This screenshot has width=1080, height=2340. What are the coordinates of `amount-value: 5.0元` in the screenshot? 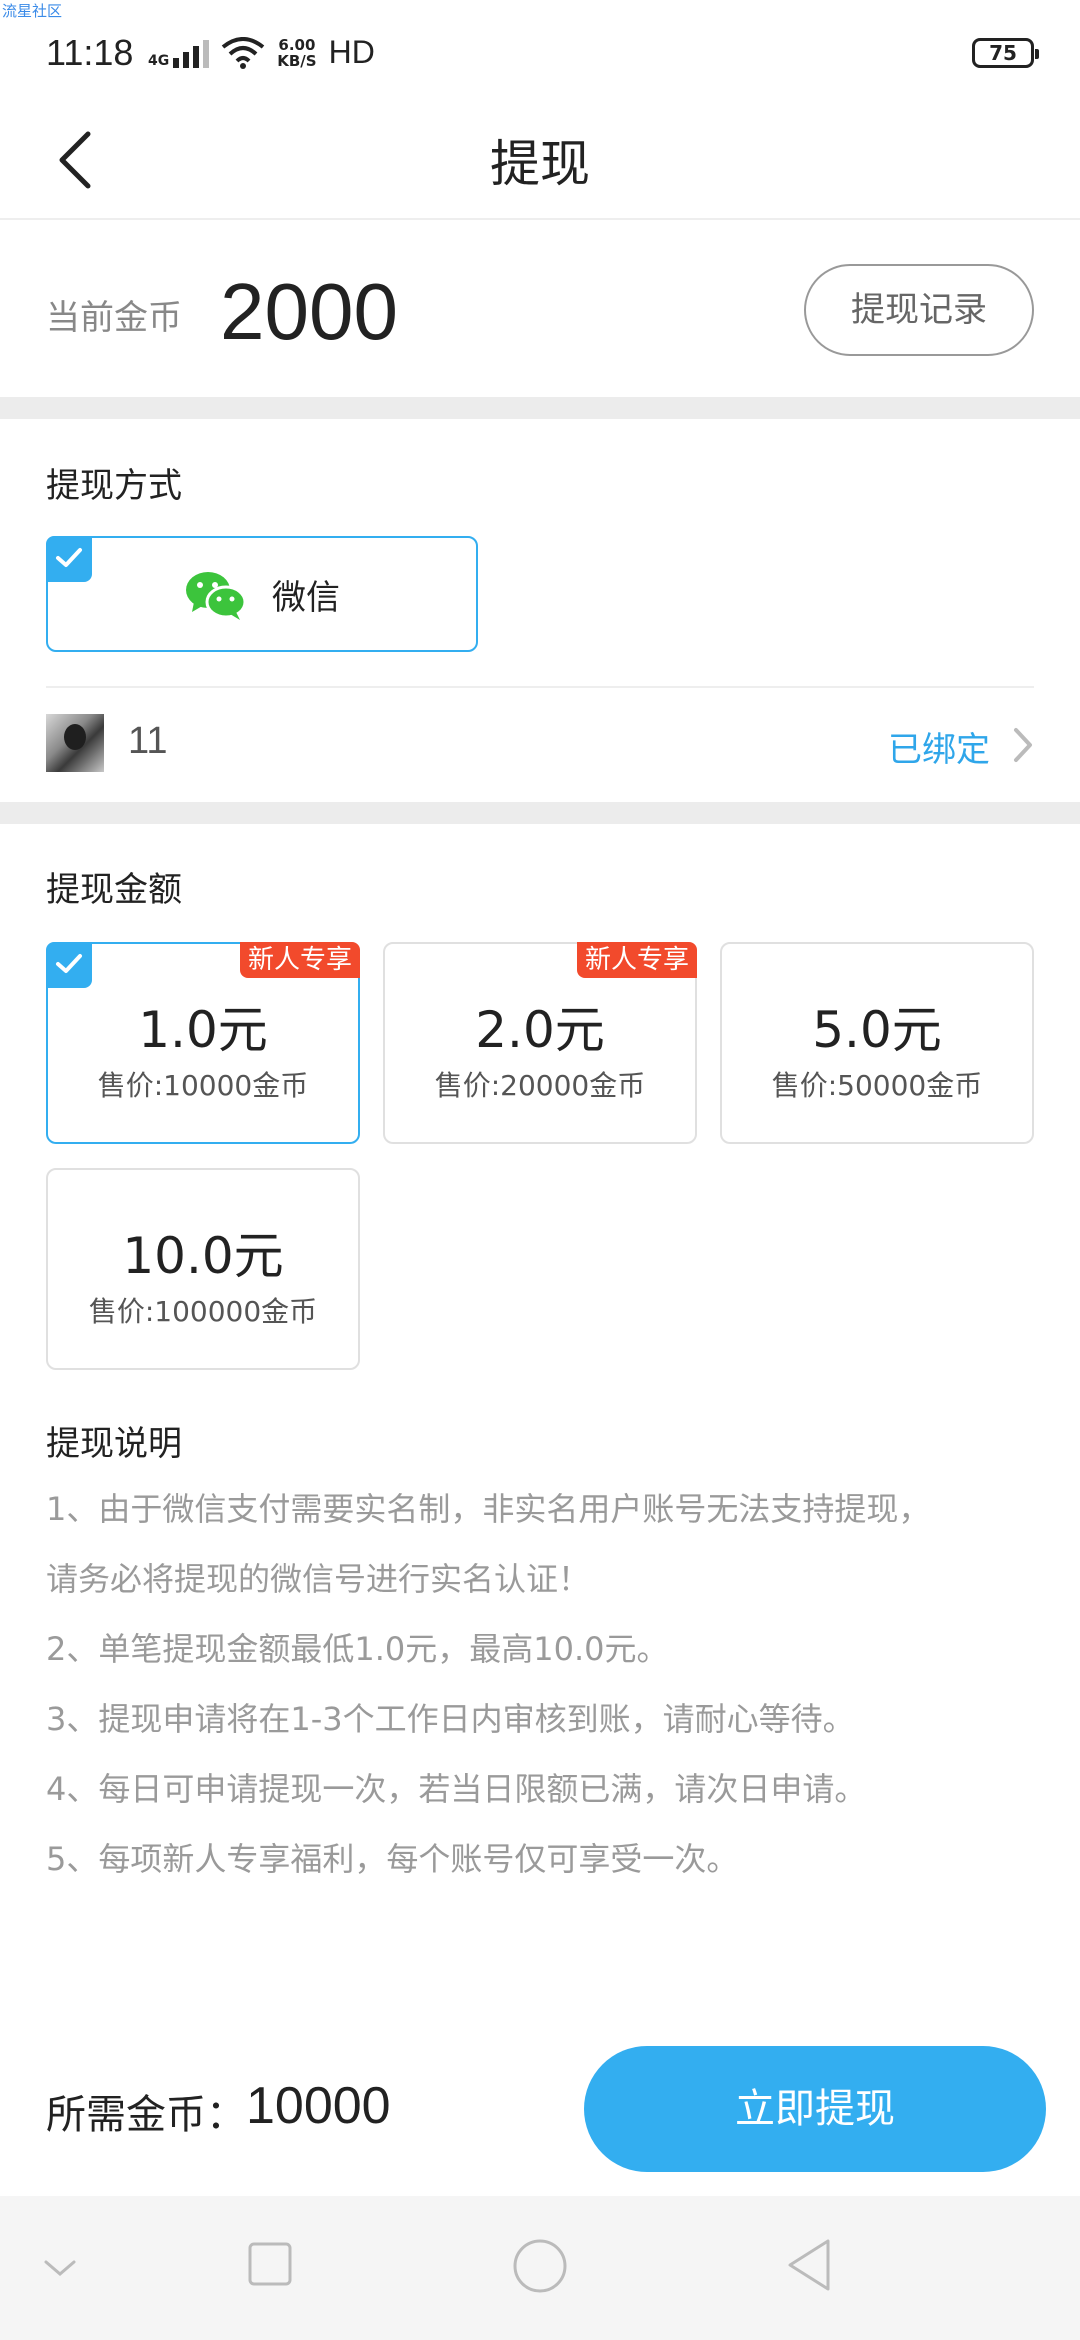 It's located at (877, 1030).